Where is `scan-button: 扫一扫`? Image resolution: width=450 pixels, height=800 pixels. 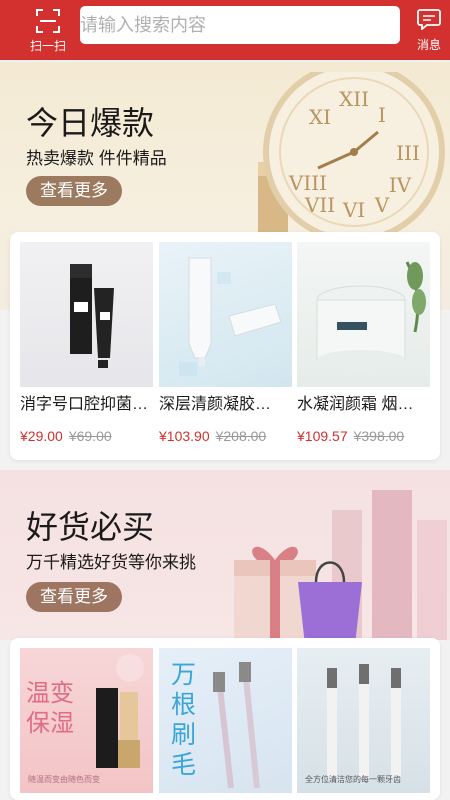
scan-button: 扫一扫 is located at coordinates (48, 32).